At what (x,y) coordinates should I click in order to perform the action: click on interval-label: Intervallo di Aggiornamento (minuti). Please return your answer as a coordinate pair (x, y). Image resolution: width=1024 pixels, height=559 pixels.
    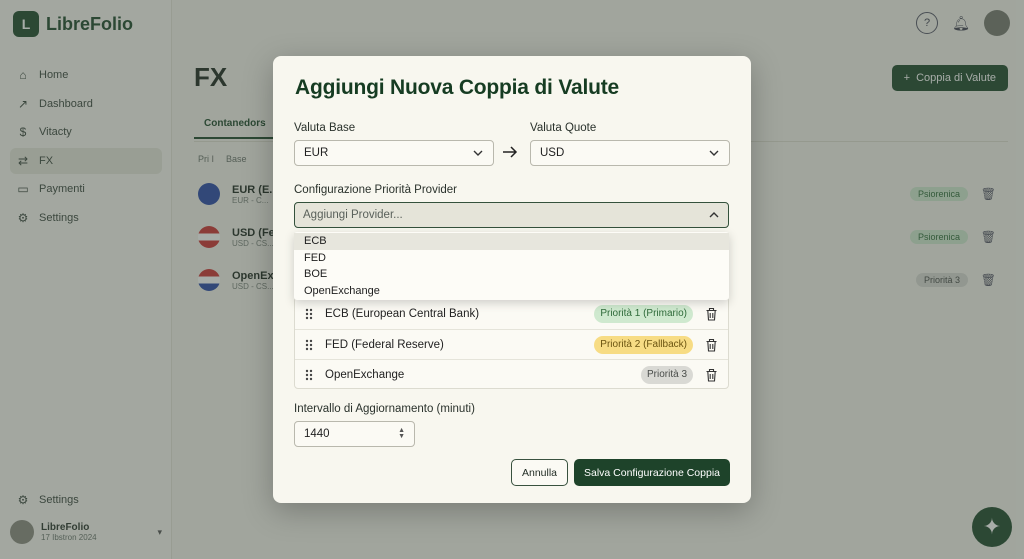
    Looking at the image, I should click on (384, 409).